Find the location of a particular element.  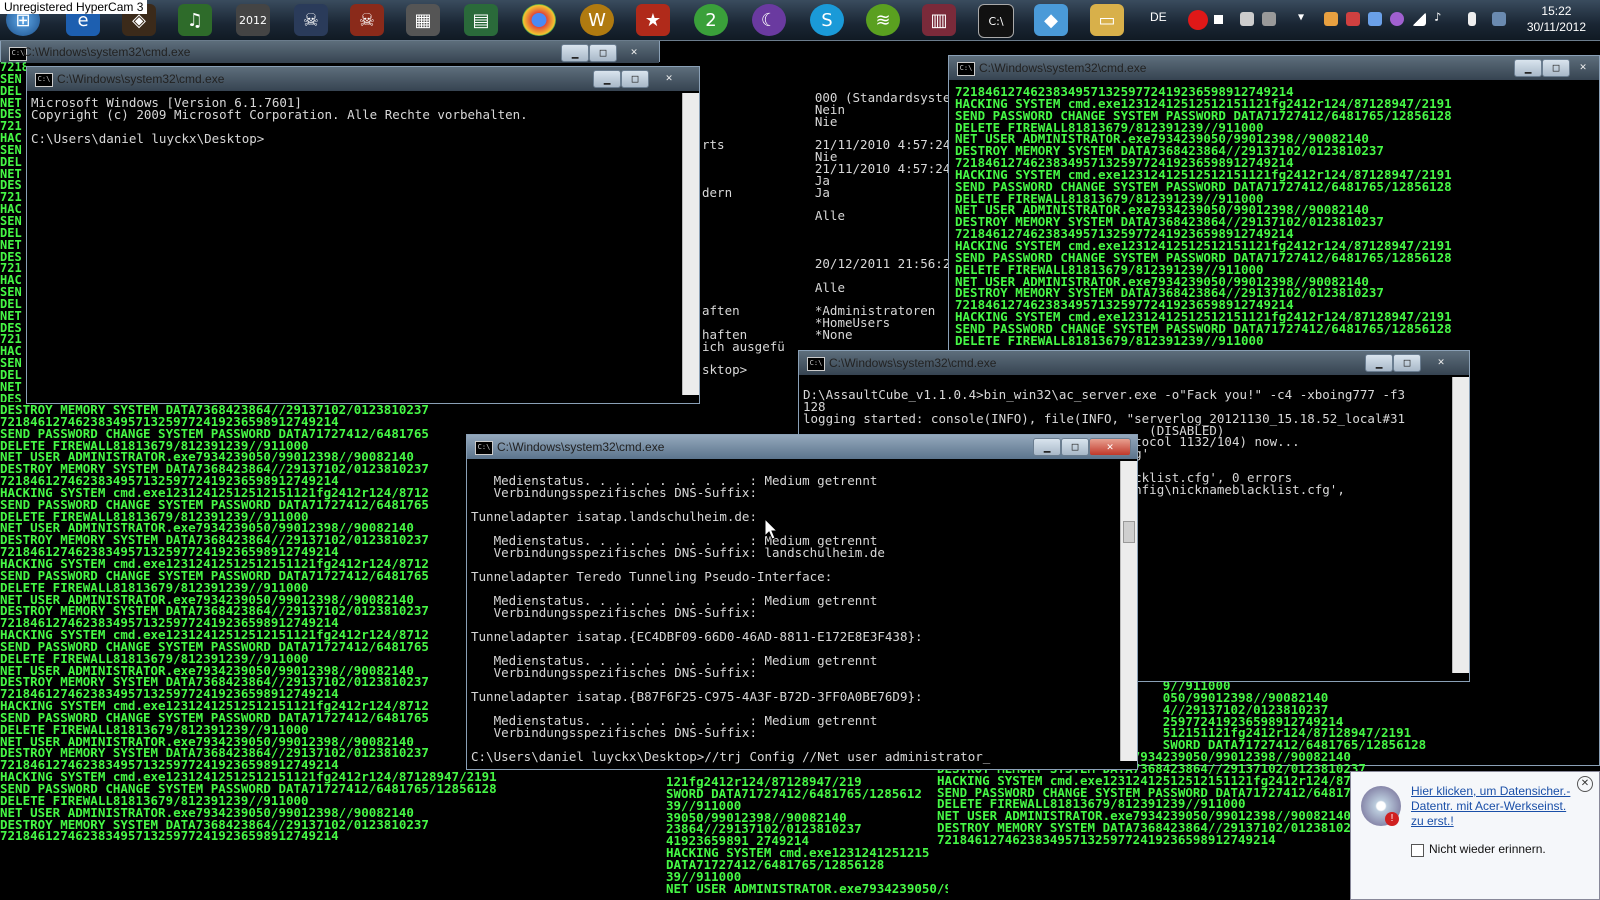

window-bg-left: C:\ C:\Windows\system32\cmd.exe ▁ □ ✕ is located at coordinates (330, 51).